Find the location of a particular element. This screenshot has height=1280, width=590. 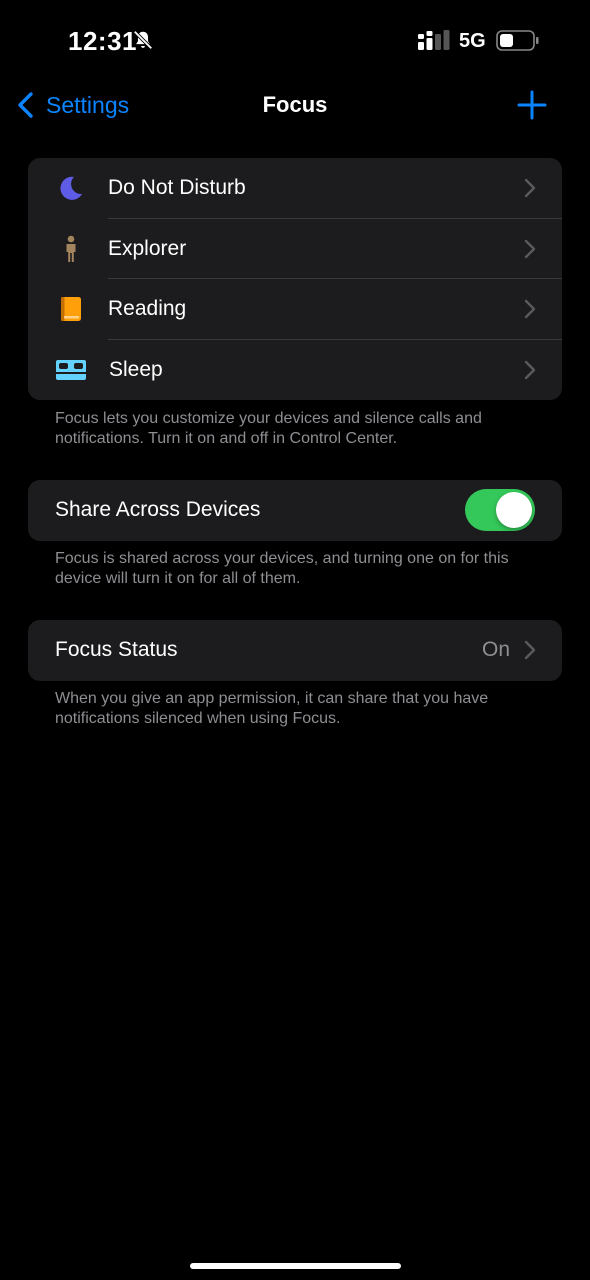

page-title: Focus is located at coordinates (295, 104).